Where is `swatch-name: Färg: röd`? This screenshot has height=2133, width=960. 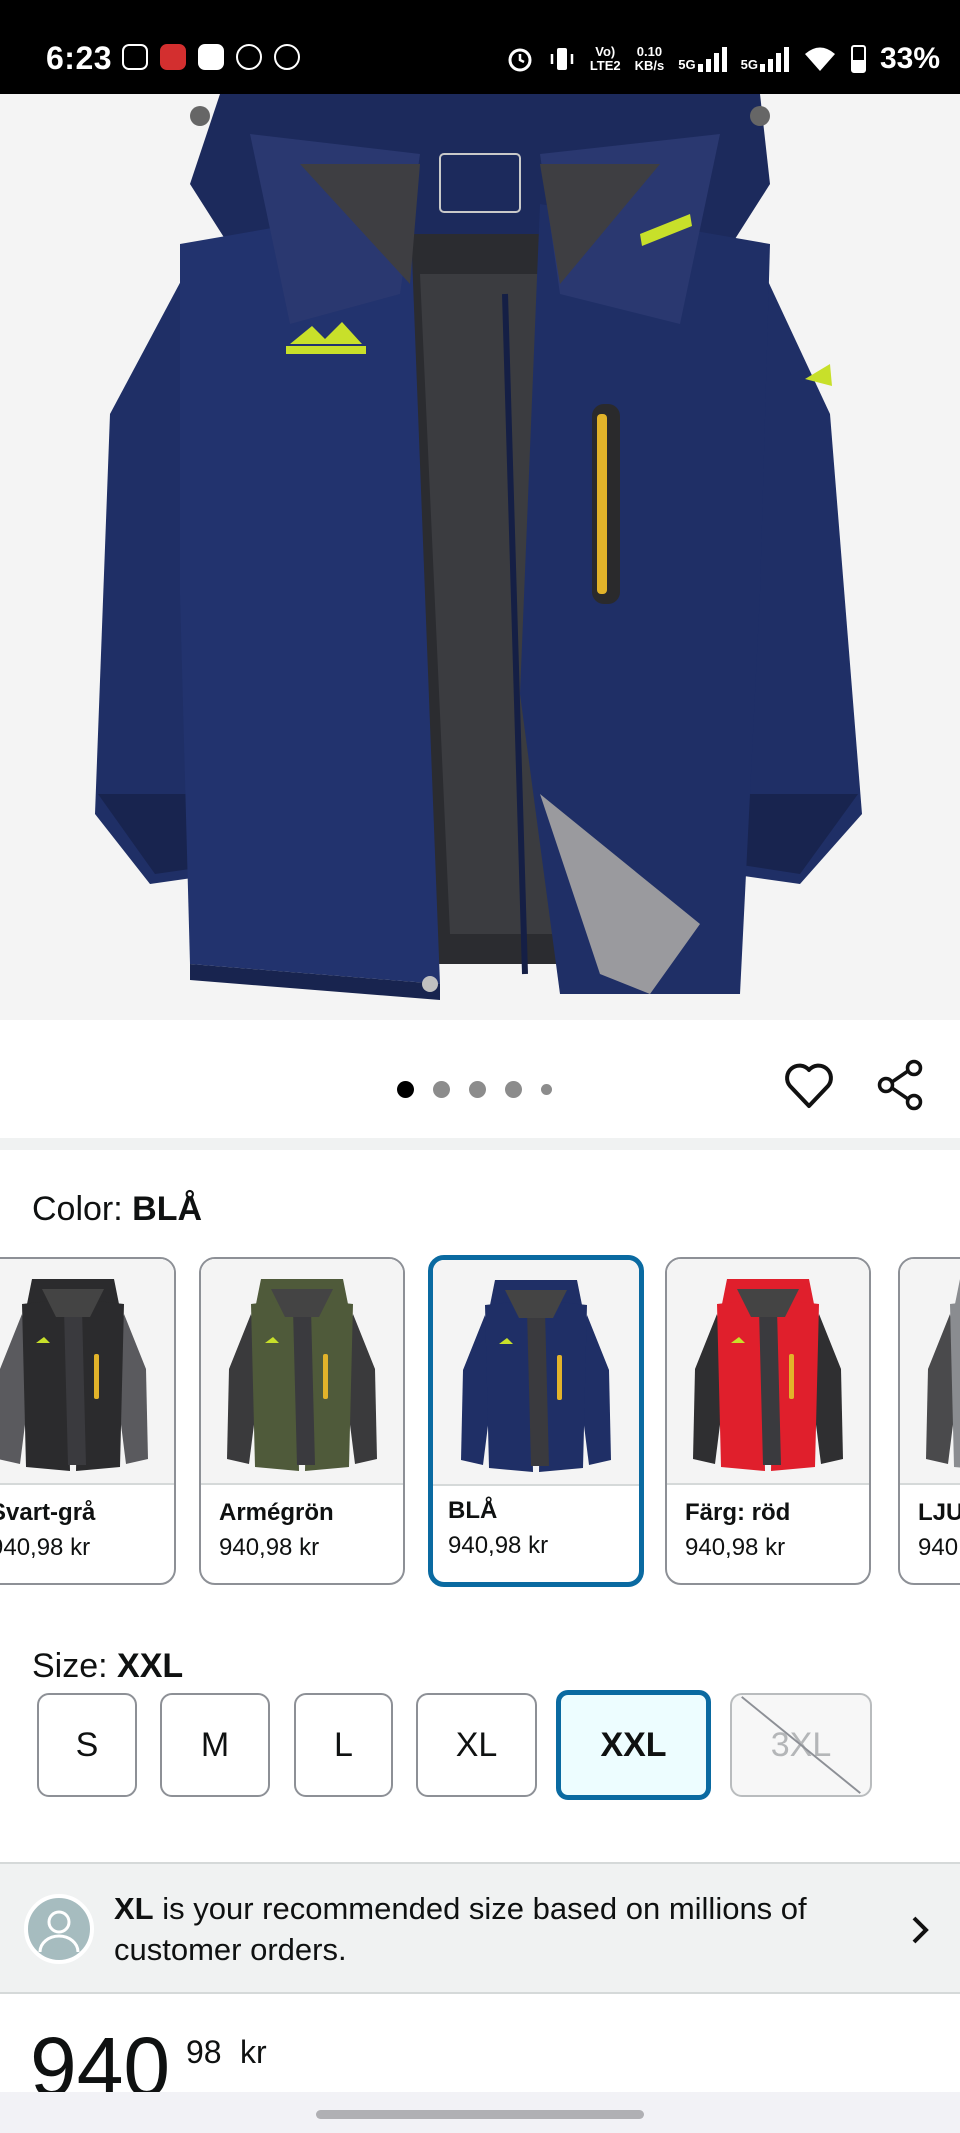
swatch-name: Färg: röd is located at coordinates (738, 1512).